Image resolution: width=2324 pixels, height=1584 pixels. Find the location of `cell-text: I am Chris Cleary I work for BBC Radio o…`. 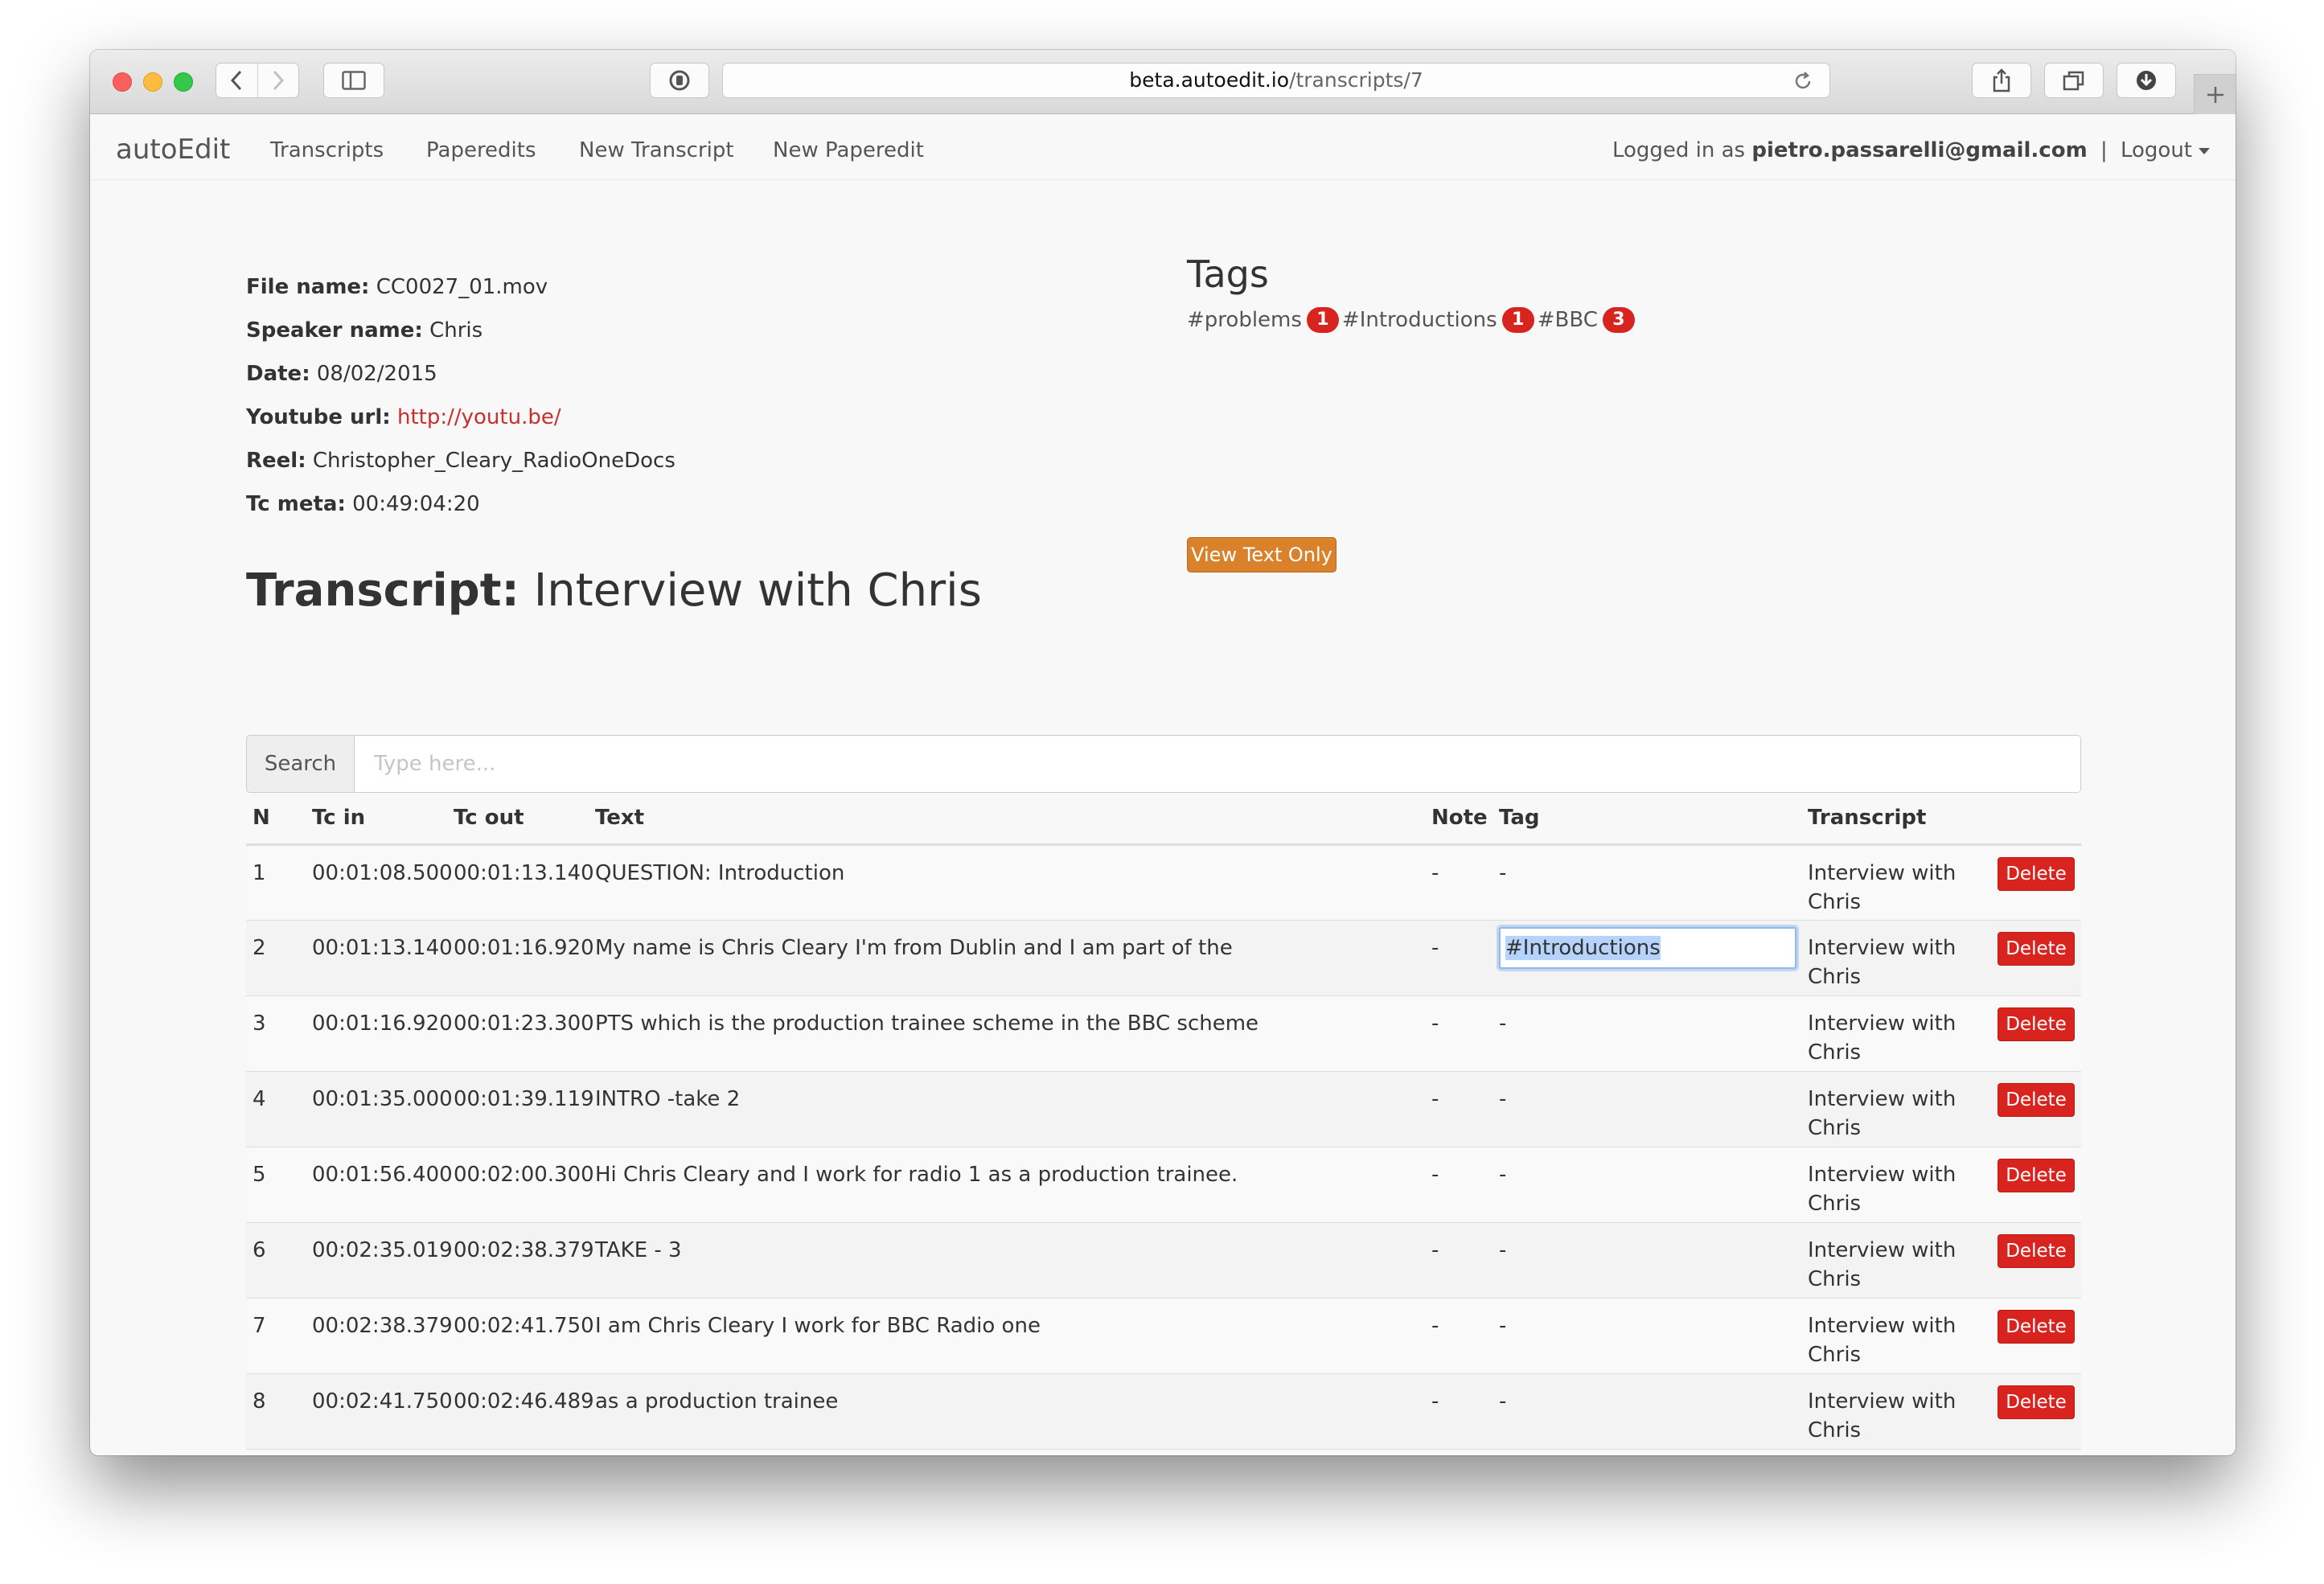

cell-text: I am Chris Cleary I work for BBC Radio o… is located at coordinates (1007, 1335).